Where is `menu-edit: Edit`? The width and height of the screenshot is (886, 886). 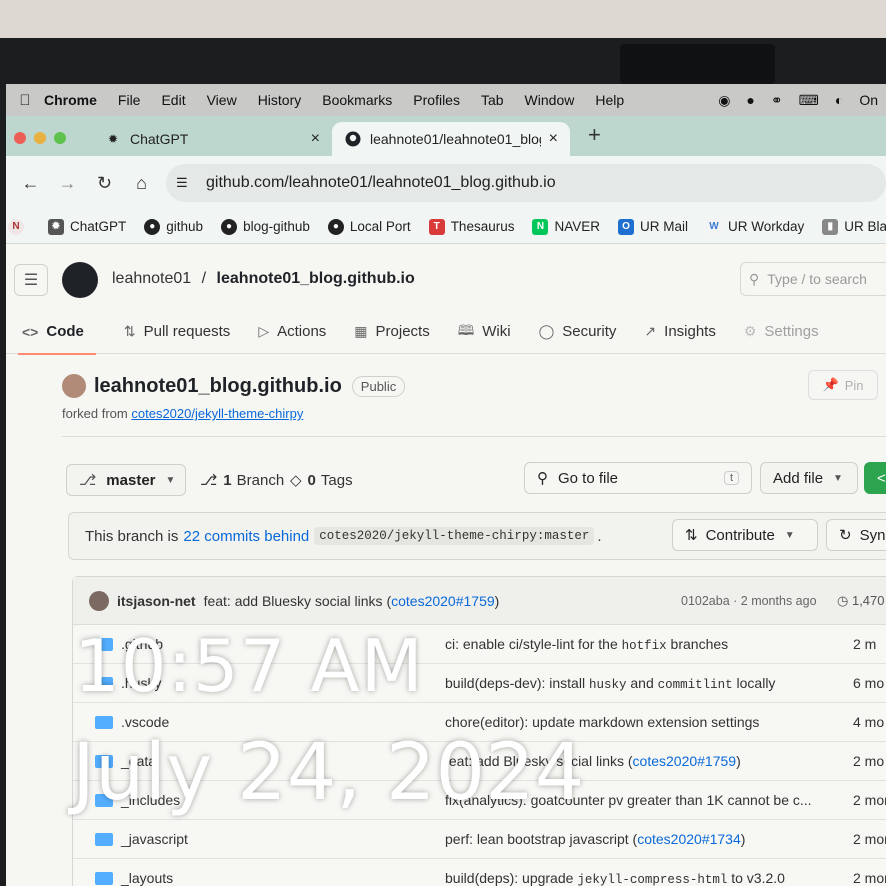 menu-edit: Edit is located at coordinates (173, 100).